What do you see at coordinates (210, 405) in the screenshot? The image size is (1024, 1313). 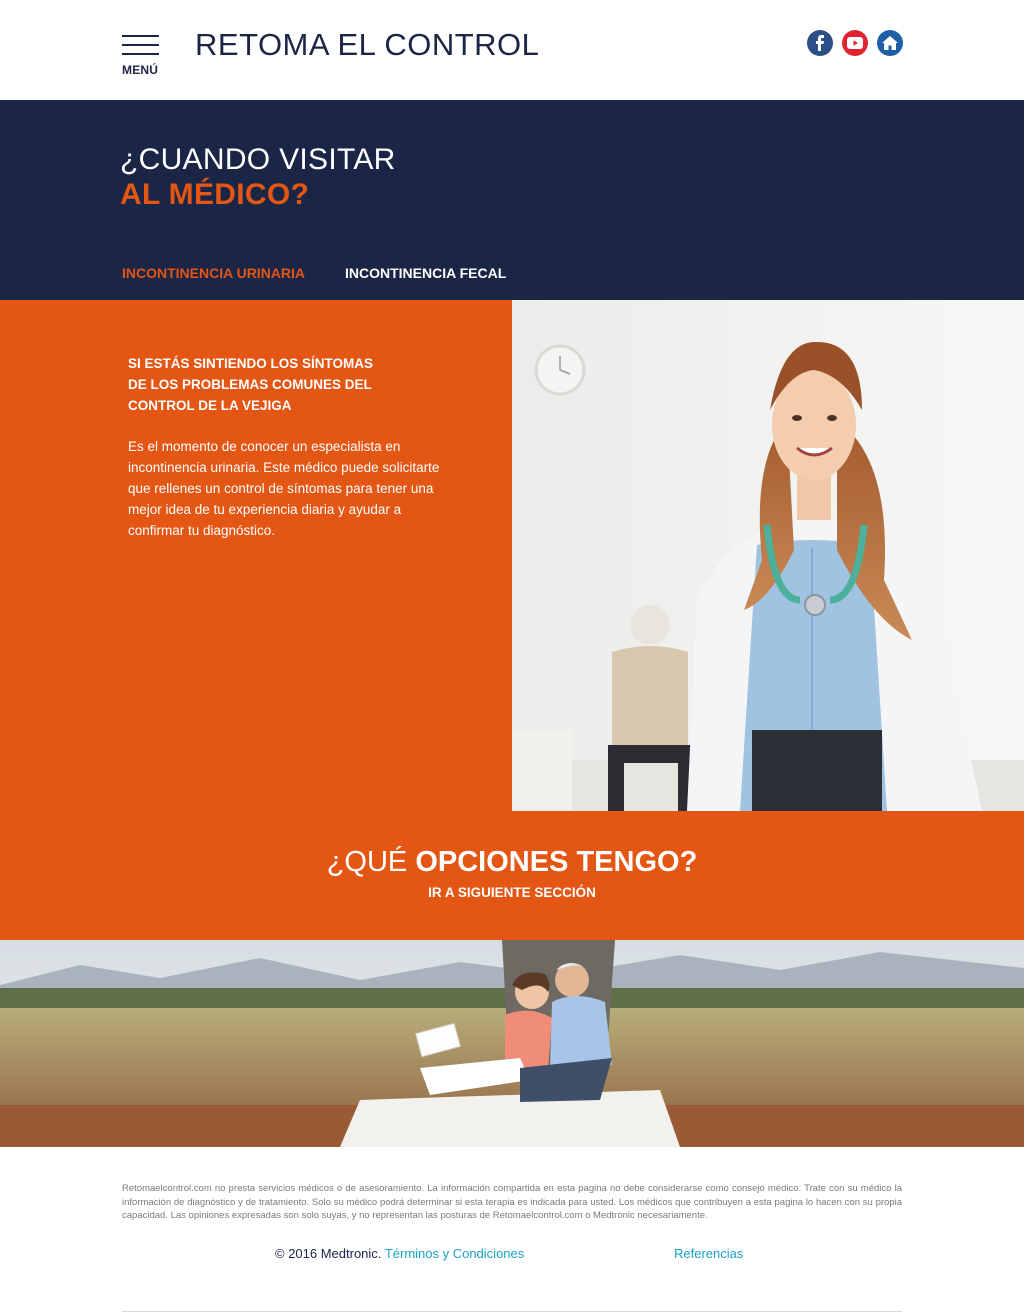 I see `heading-line: CONTROL DE LA VEJIGA` at bounding box center [210, 405].